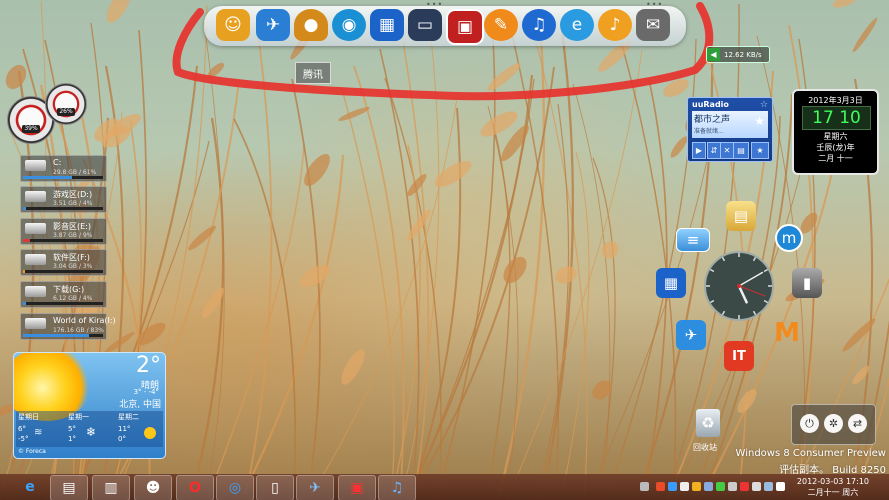 The width and height of the screenshot is (889, 500). What do you see at coordinates (275, 487) in the screenshot?
I see `document-icon: ▯` at bounding box center [275, 487].